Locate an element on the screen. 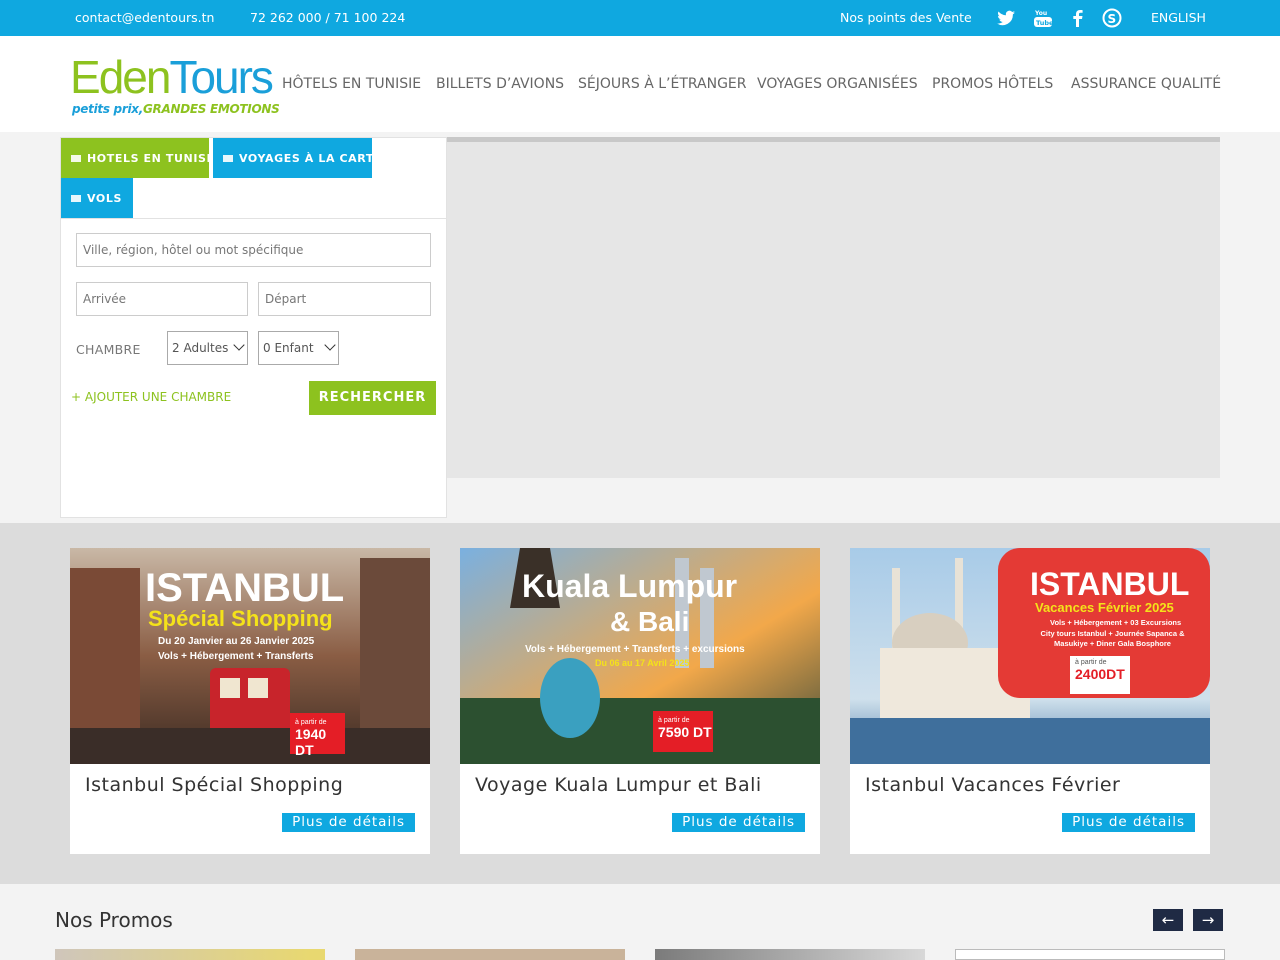 Image resolution: width=1280 pixels, height=960 pixels. twitter-icon is located at coordinates (1006, 18).